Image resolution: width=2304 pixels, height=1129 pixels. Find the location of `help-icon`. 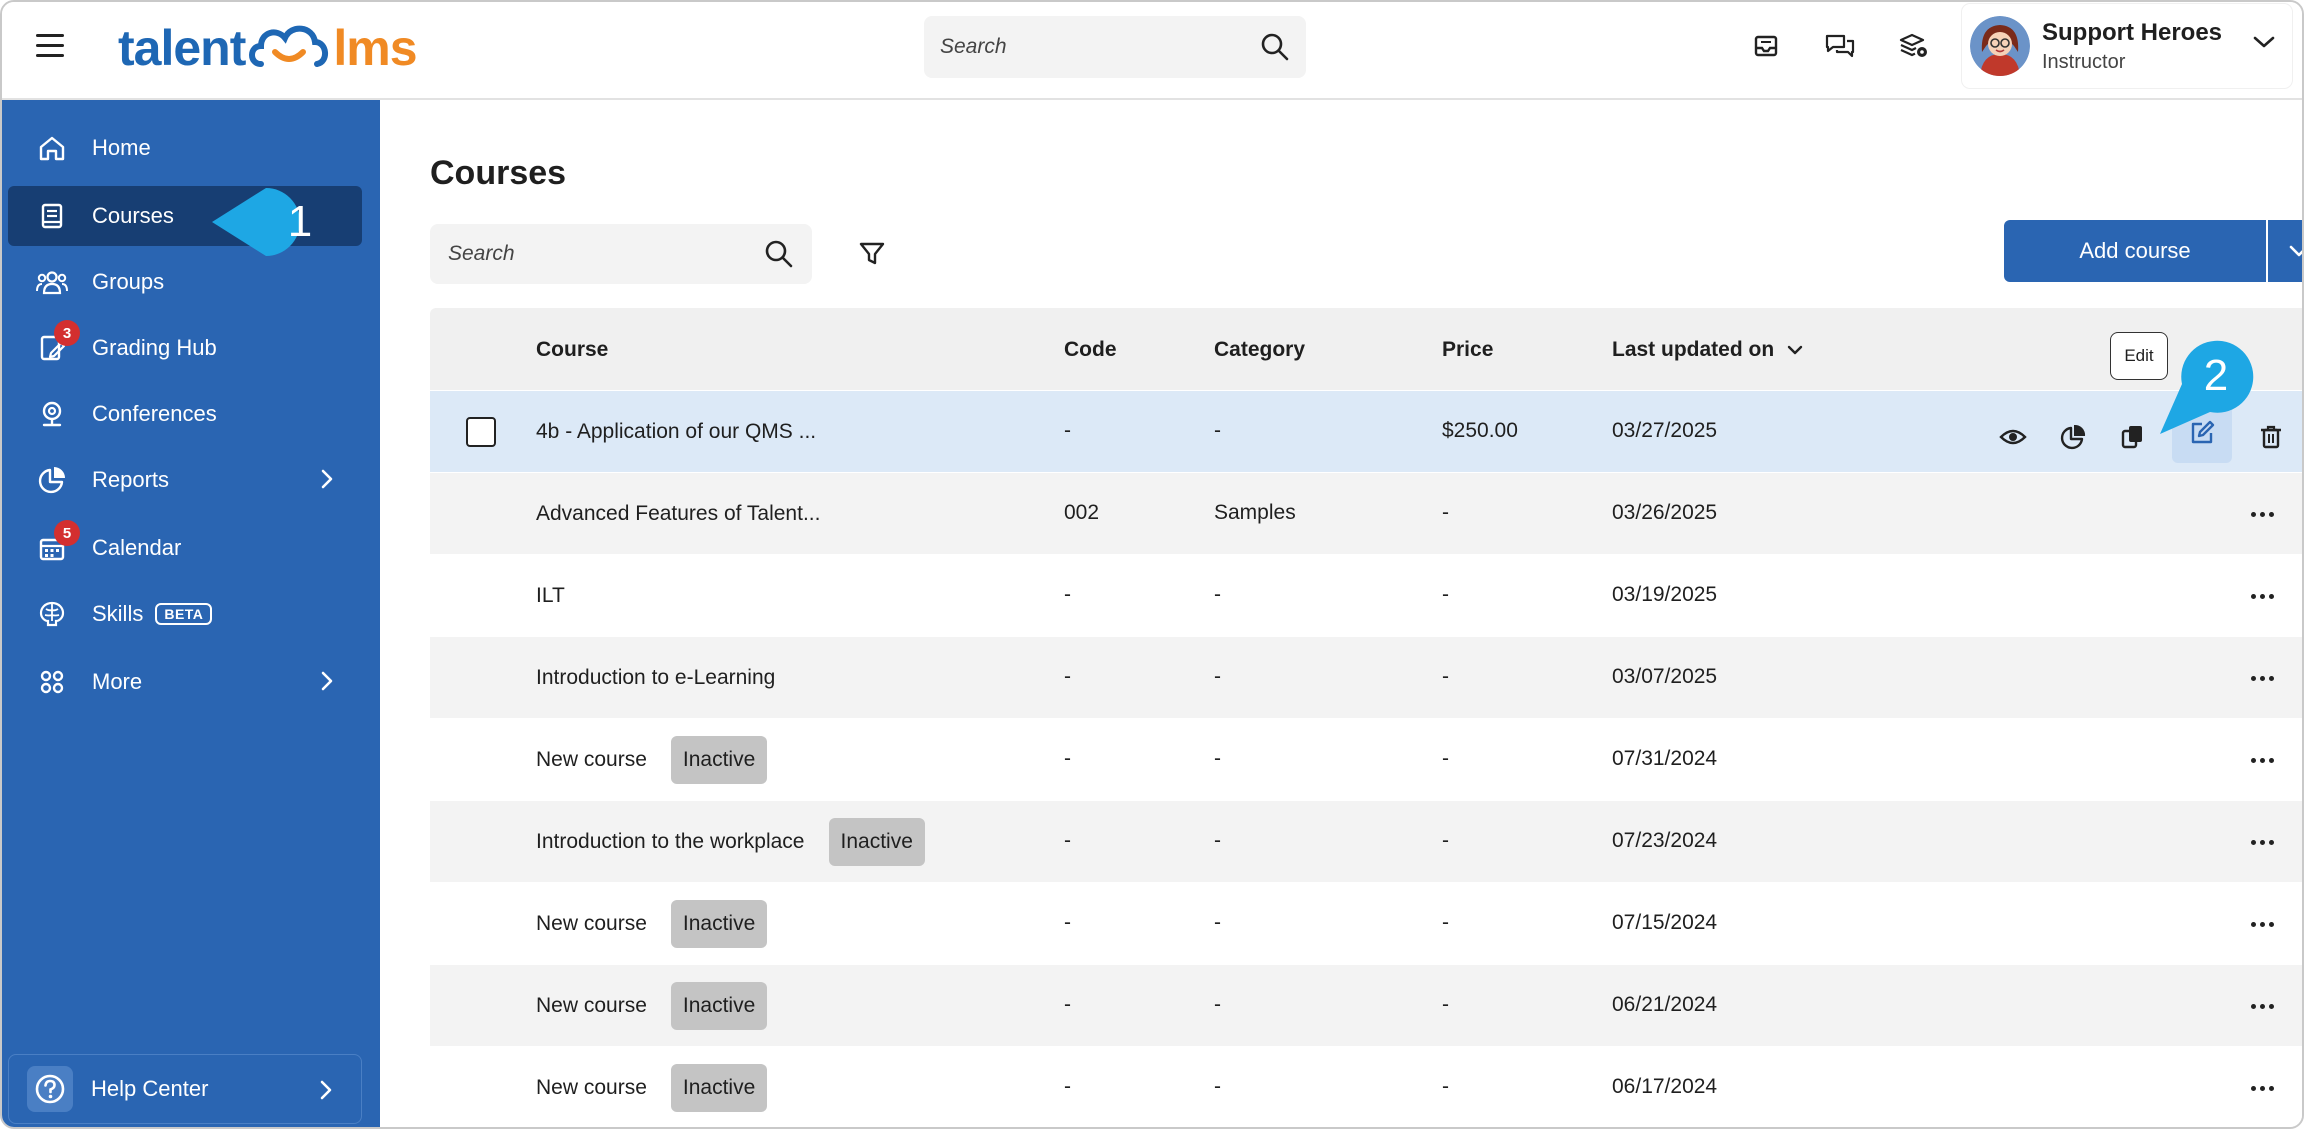

help-icon is located at coordinates (50, 1089).